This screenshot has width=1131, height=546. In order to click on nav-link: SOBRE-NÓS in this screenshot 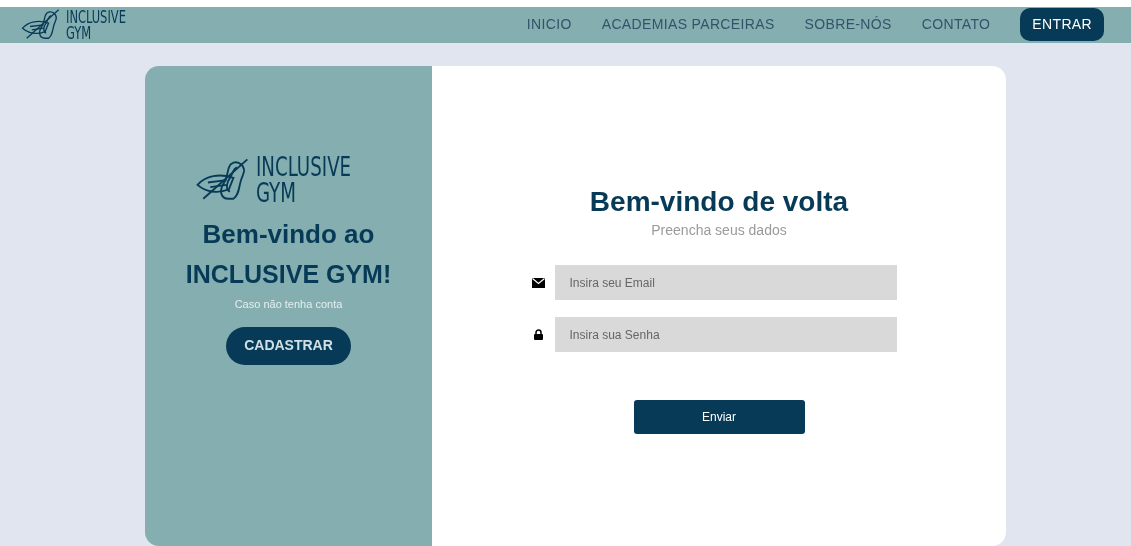, I will do `click(848, 25)`.